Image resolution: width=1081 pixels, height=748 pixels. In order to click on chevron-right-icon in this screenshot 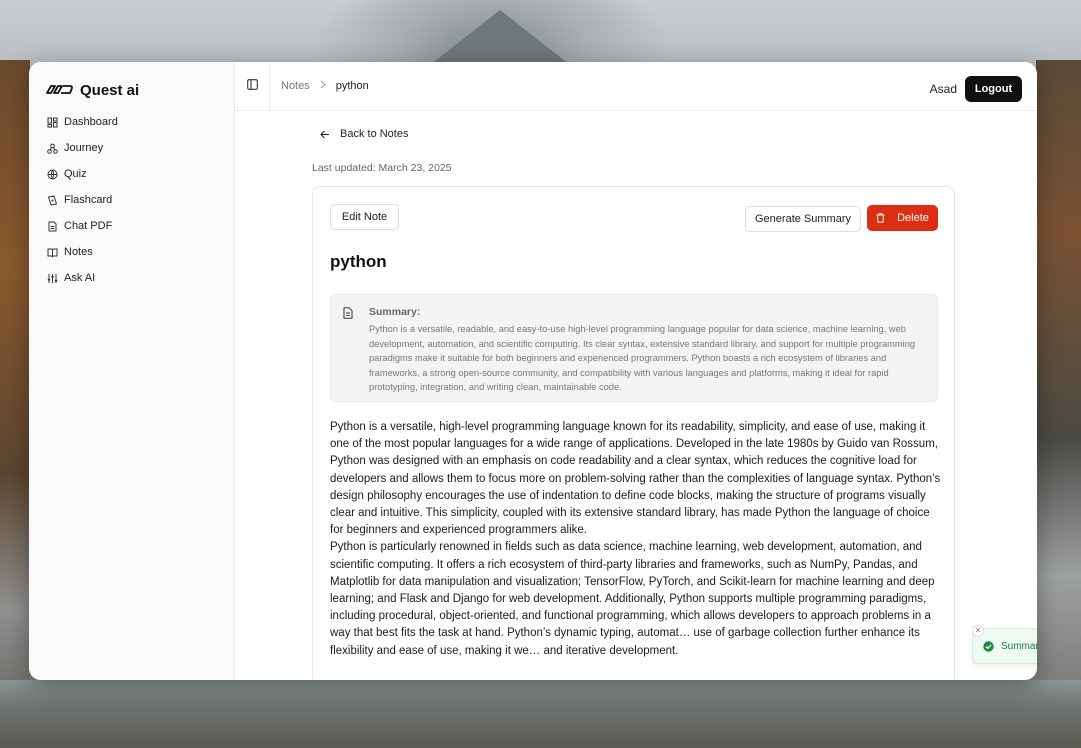, I will do `click(323, 86)`.